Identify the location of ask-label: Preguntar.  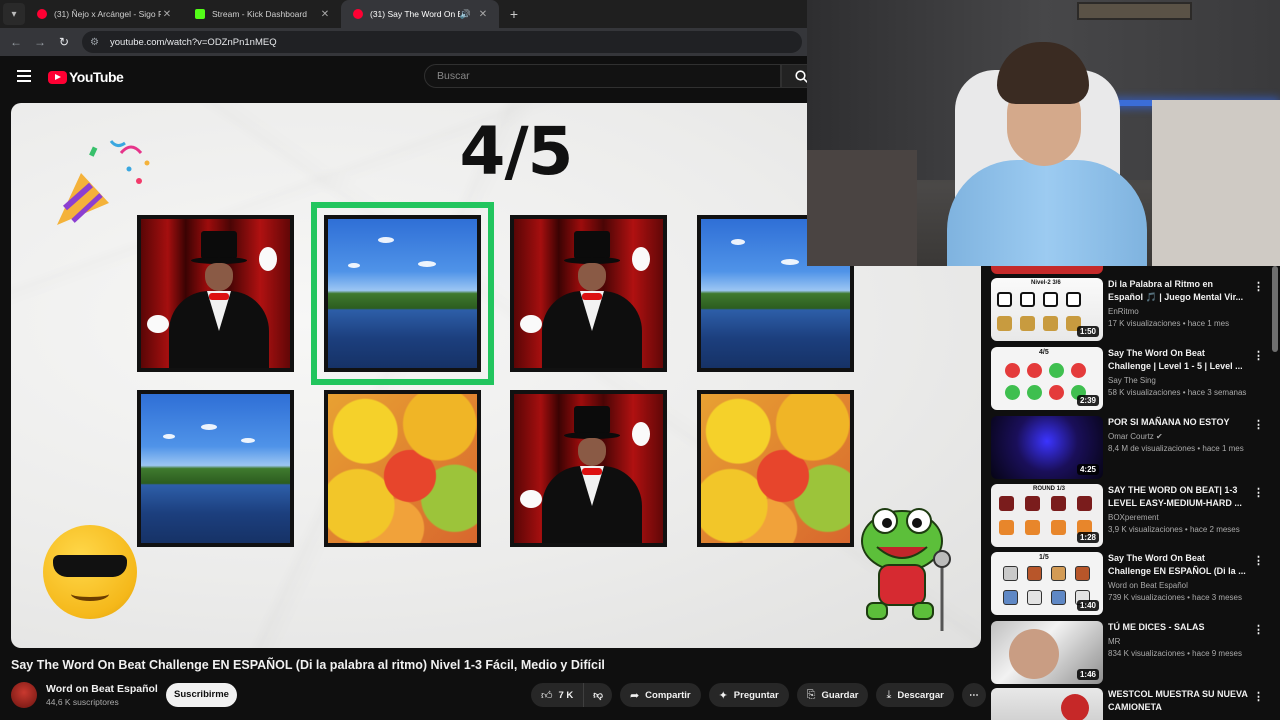
(756, 695).